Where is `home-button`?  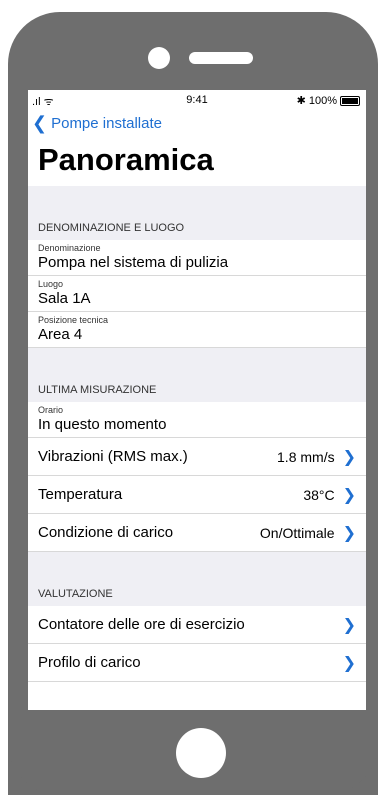
home-button is located at coordinates (201, 753).